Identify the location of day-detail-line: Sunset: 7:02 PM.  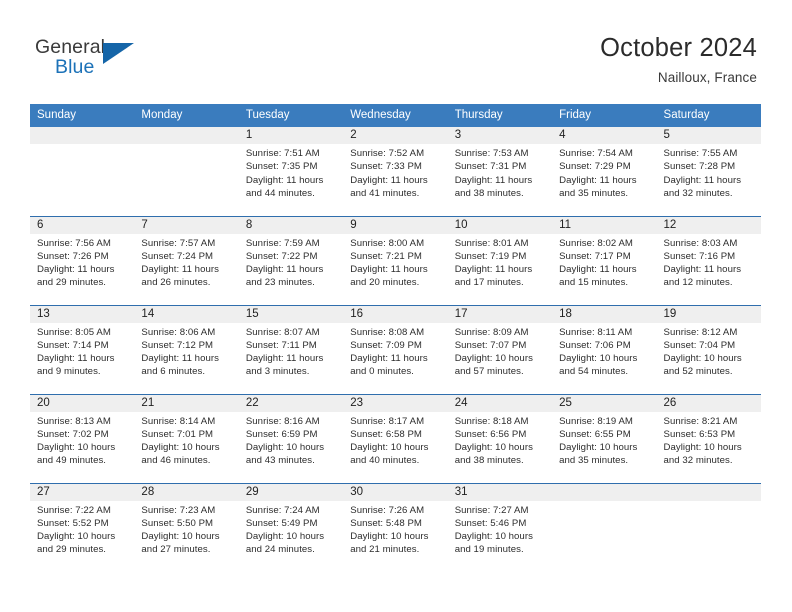
(73, 434).